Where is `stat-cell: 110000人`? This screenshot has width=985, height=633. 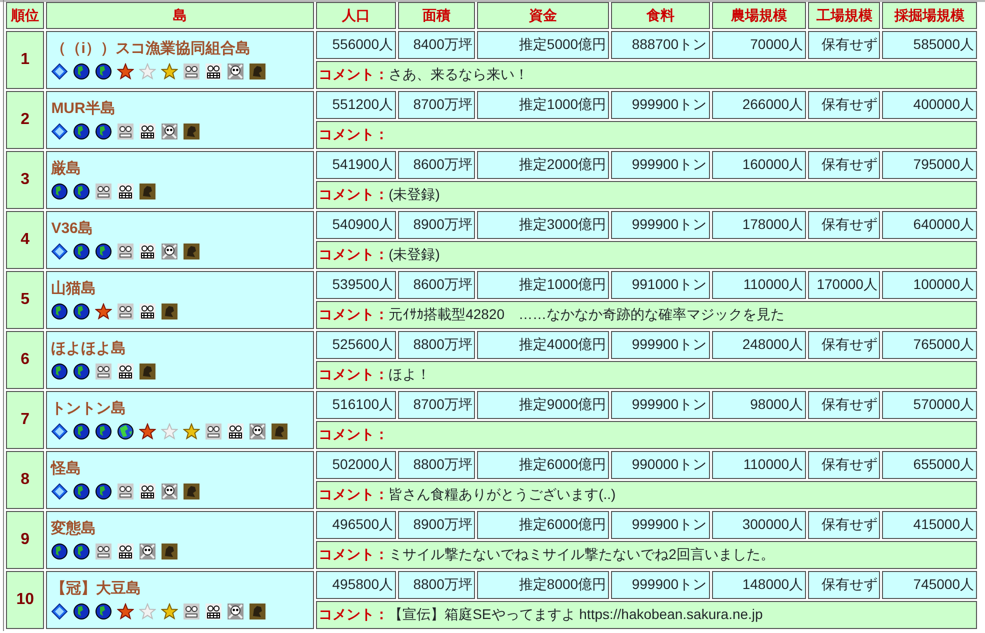 stat-cell: 110000人 is located at coordinates (759, 285).